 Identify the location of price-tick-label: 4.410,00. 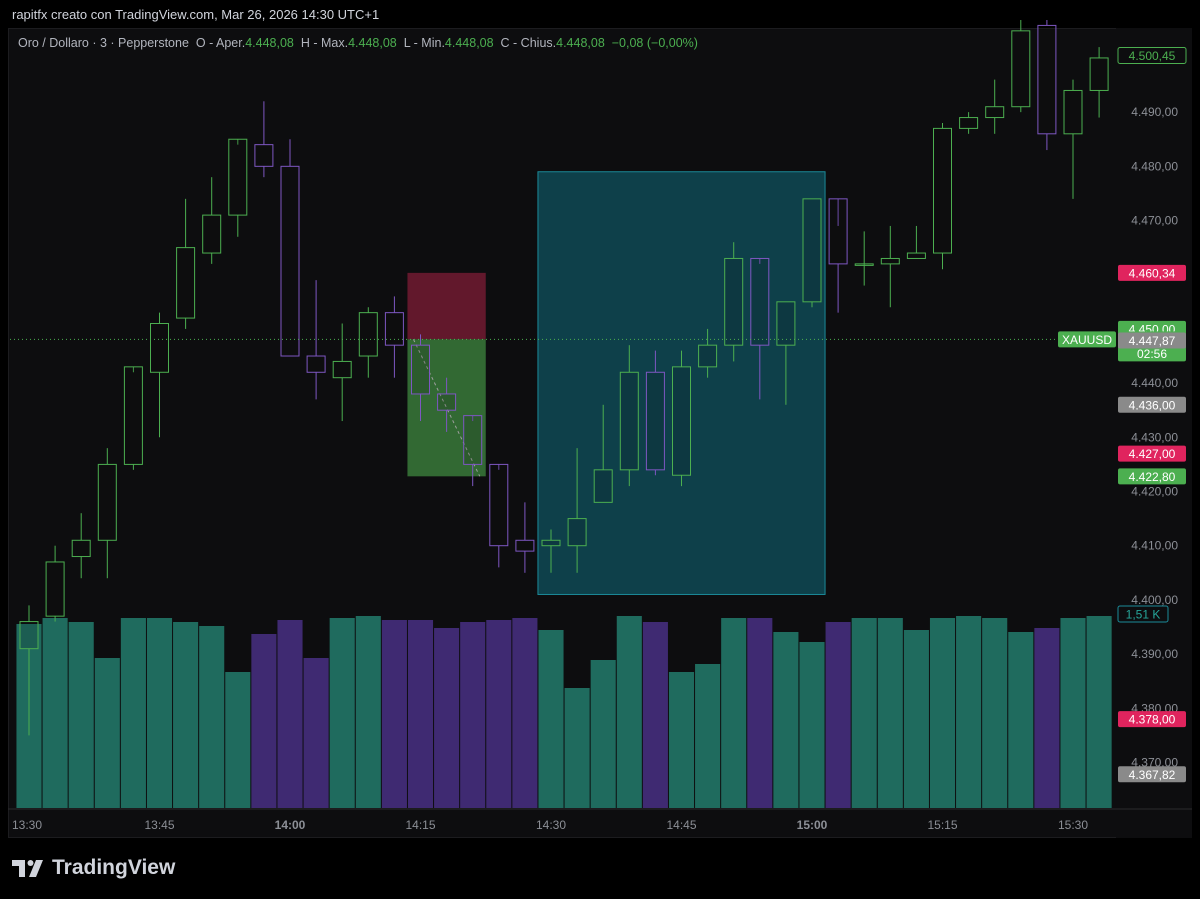
(1154, 546).